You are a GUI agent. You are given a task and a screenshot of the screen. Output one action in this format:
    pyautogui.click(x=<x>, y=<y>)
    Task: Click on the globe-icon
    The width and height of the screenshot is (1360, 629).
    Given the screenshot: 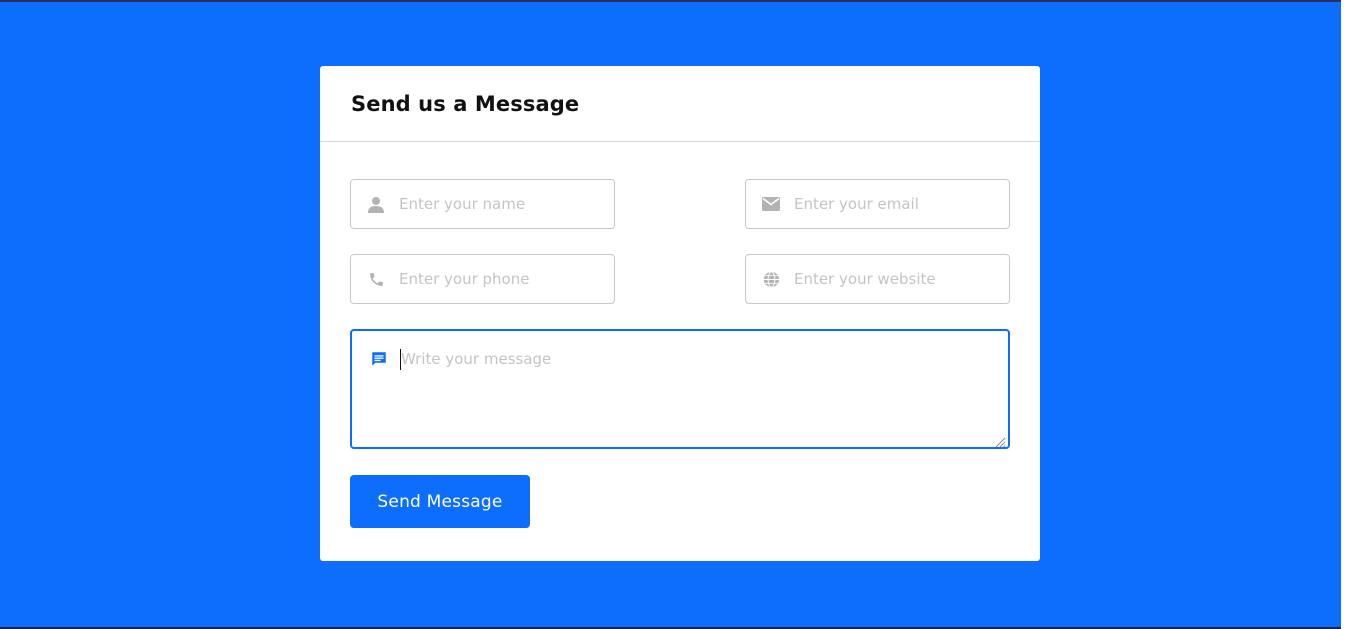 What is the action you would take?
    pyautogui.click(x=771, y=279)
    